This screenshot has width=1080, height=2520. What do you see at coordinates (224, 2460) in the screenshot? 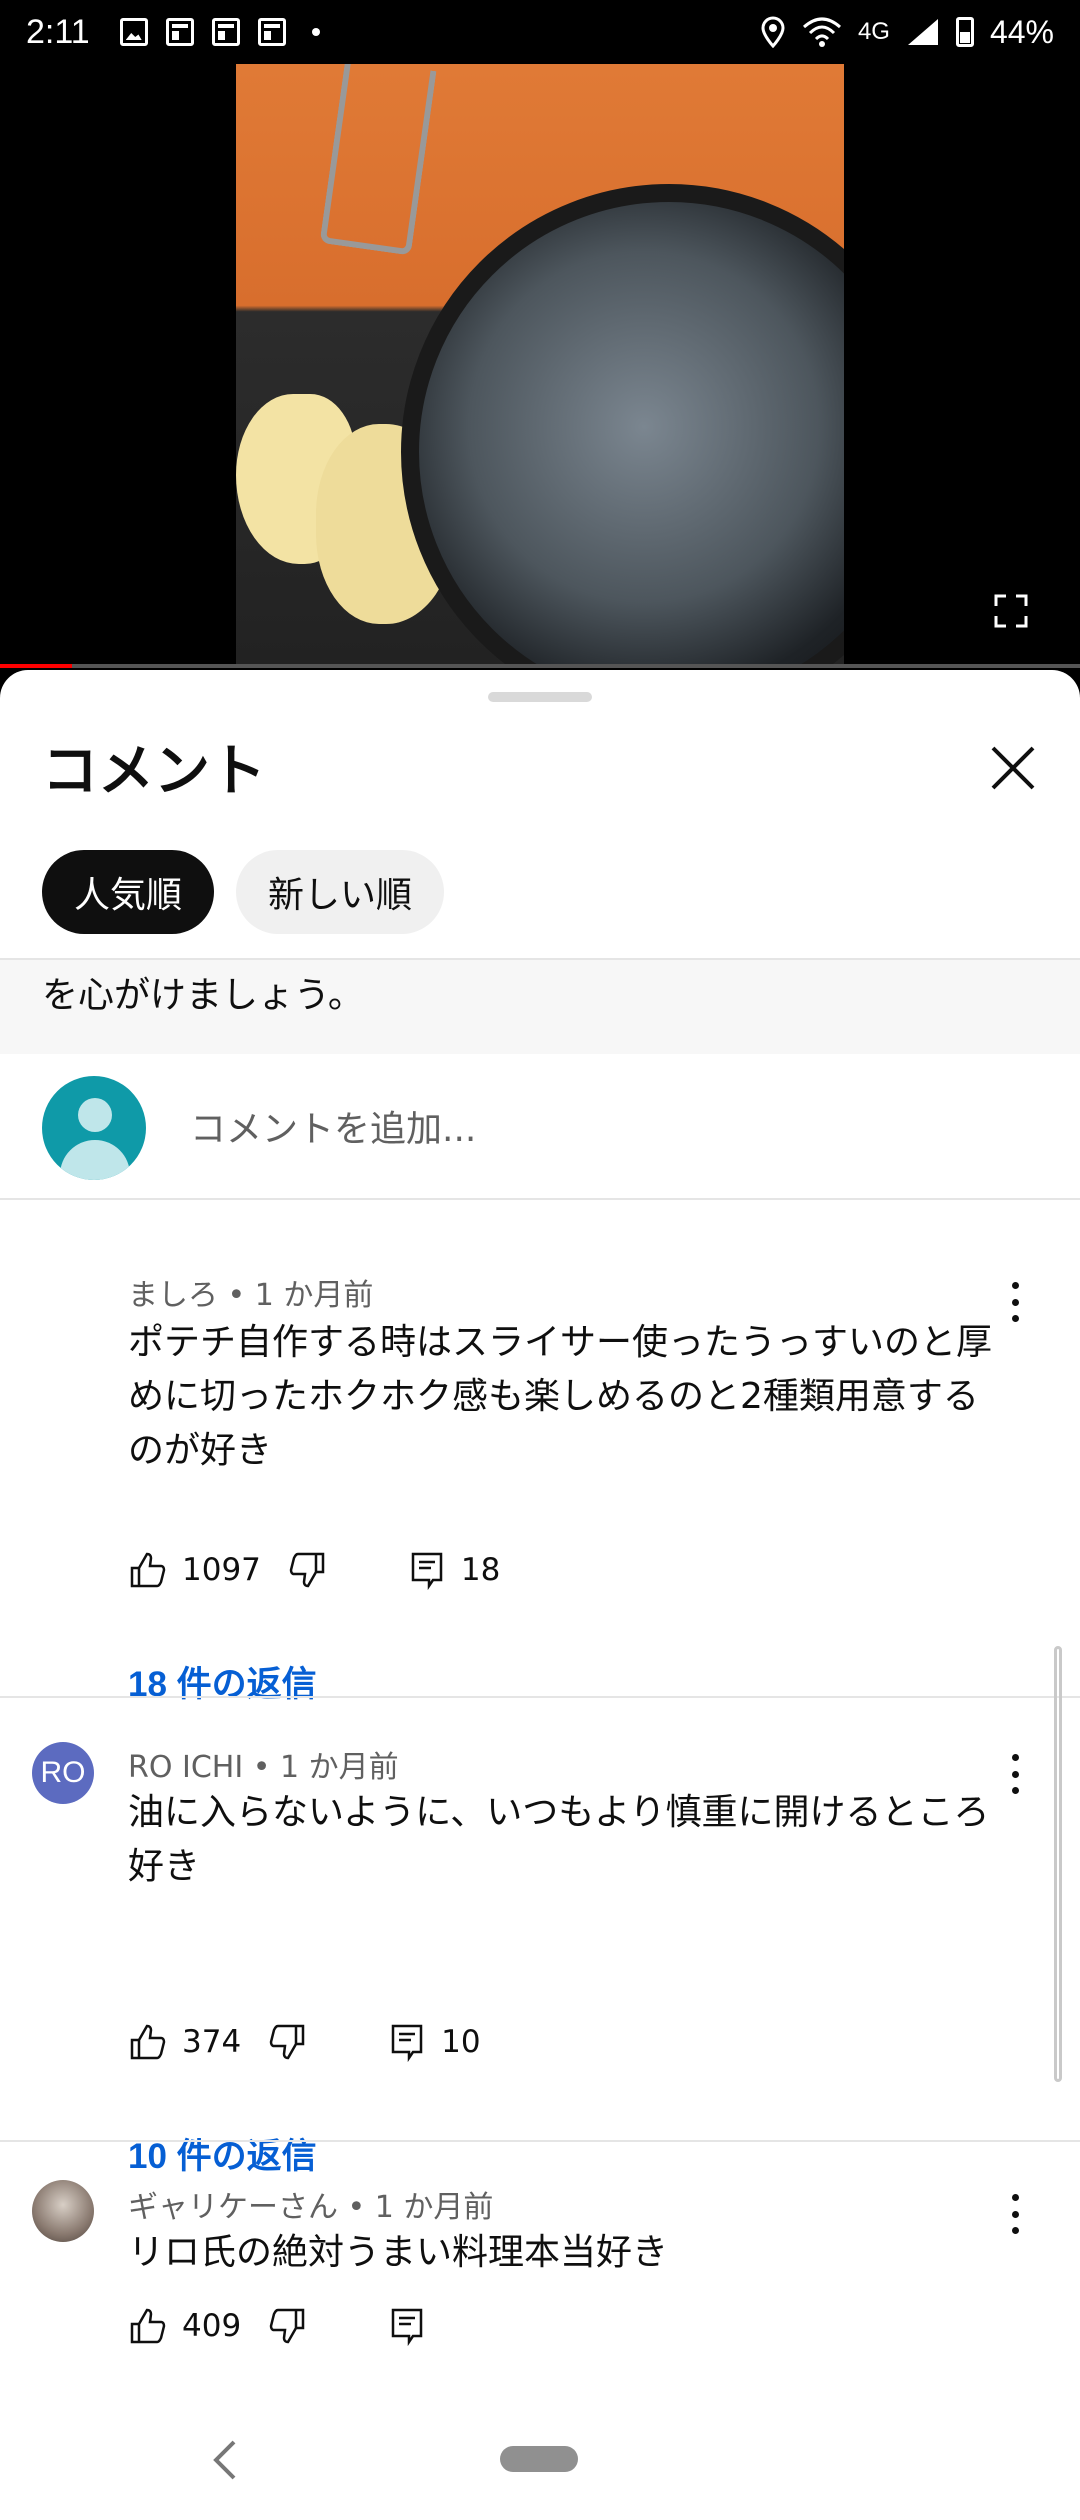
I see `back-icon` at bounding box center [224, 2460].